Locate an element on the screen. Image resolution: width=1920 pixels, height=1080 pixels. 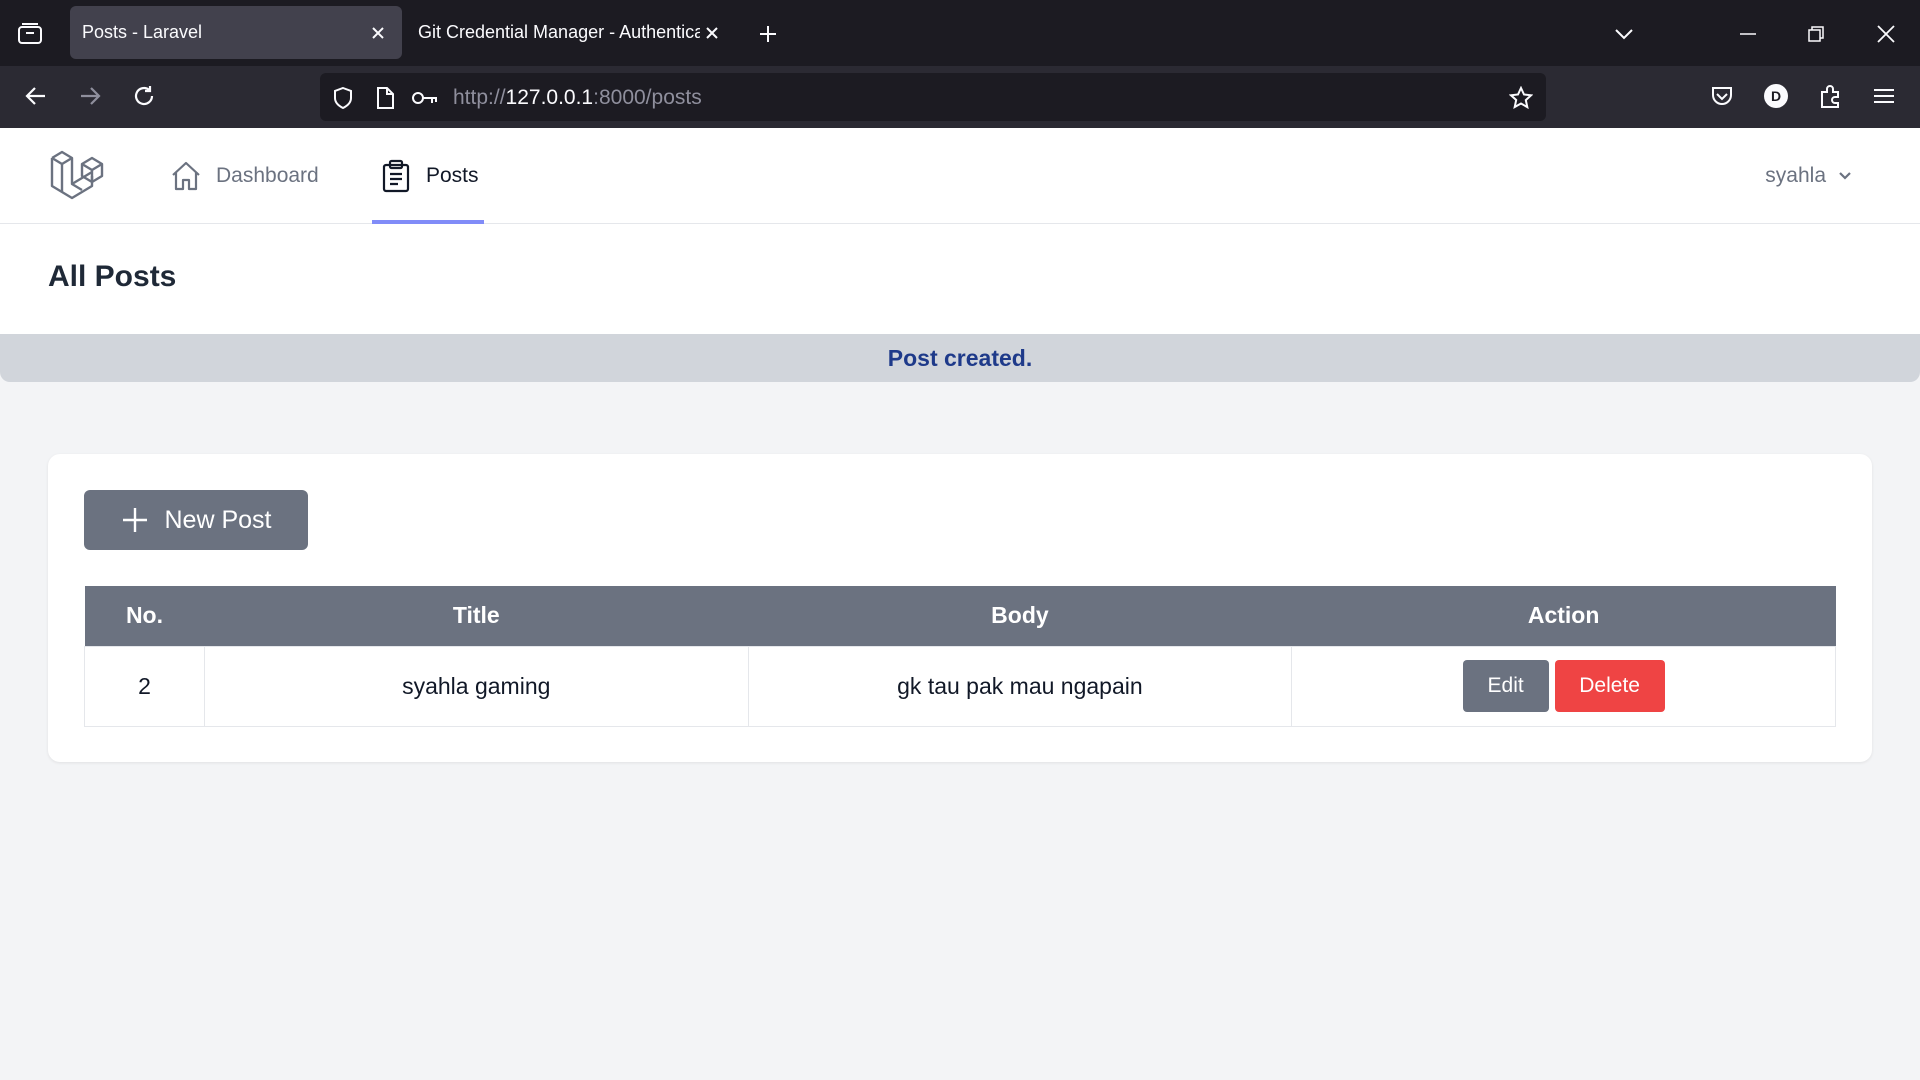
back-arrow-icon is located at coordinates (36, 96).